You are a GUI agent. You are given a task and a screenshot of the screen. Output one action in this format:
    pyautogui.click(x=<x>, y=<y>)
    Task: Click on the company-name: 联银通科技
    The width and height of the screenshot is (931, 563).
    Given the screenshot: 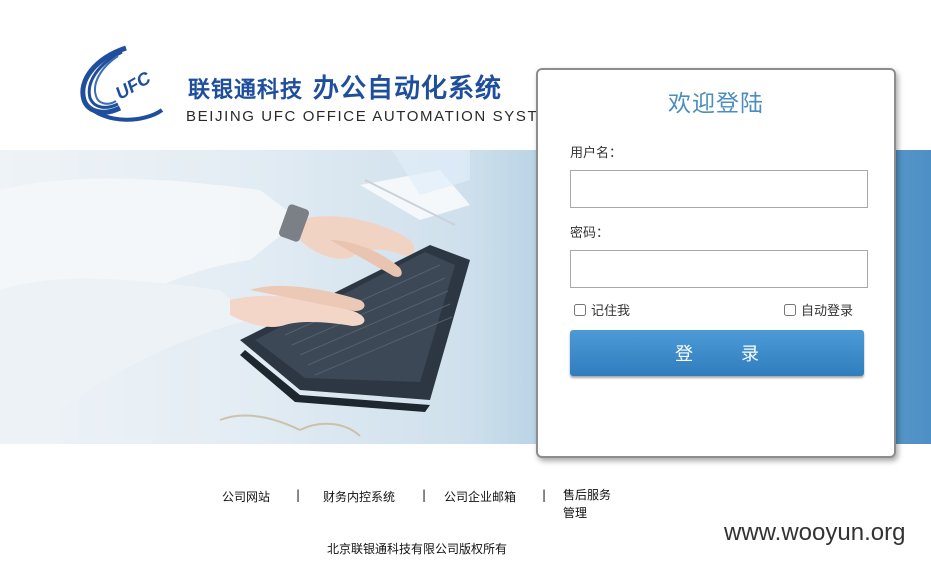 What is the action you would take?
    pyautogui.click(x=246, y=90)
    